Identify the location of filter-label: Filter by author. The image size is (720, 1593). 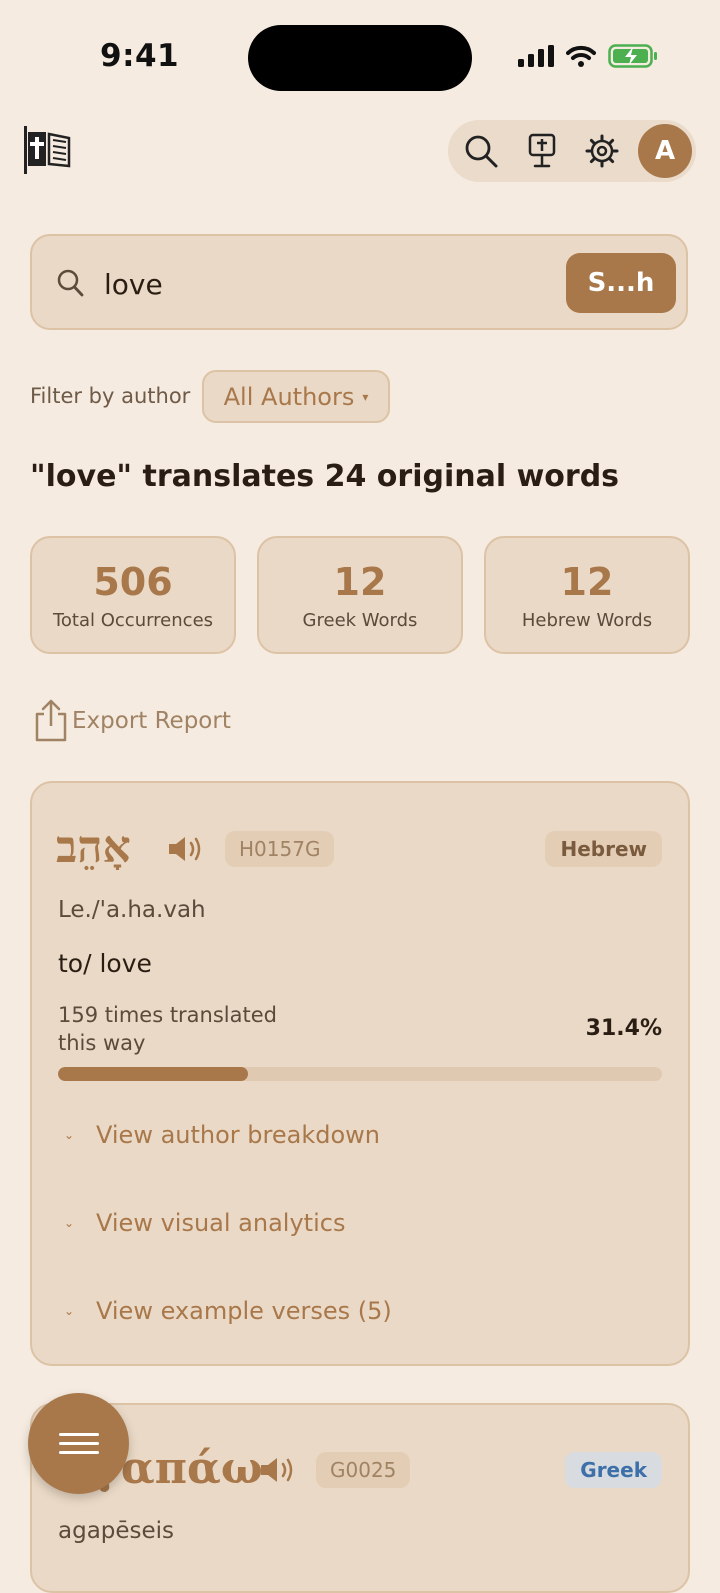
(110, 396).